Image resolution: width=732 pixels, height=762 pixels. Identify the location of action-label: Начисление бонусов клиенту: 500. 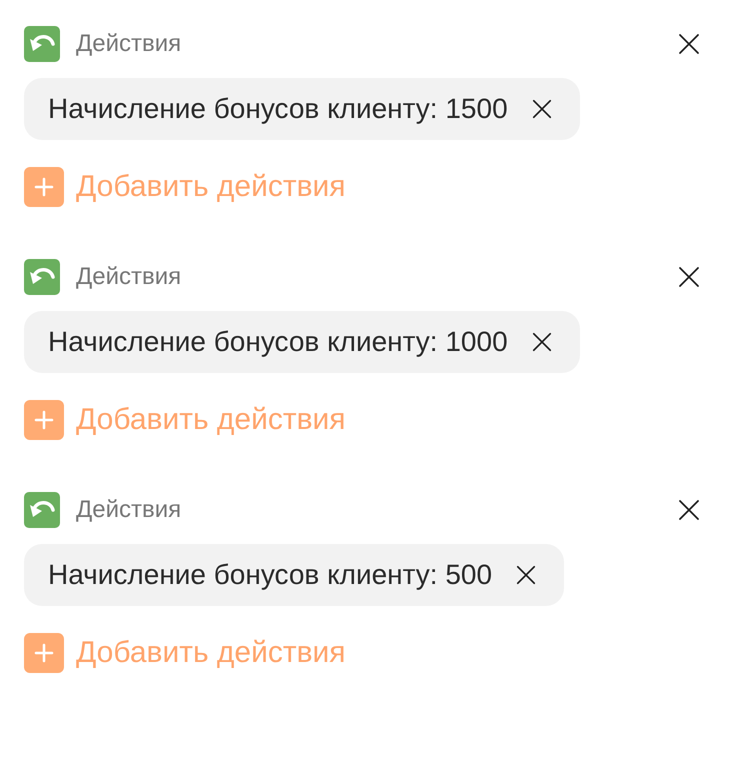
(270, 575).